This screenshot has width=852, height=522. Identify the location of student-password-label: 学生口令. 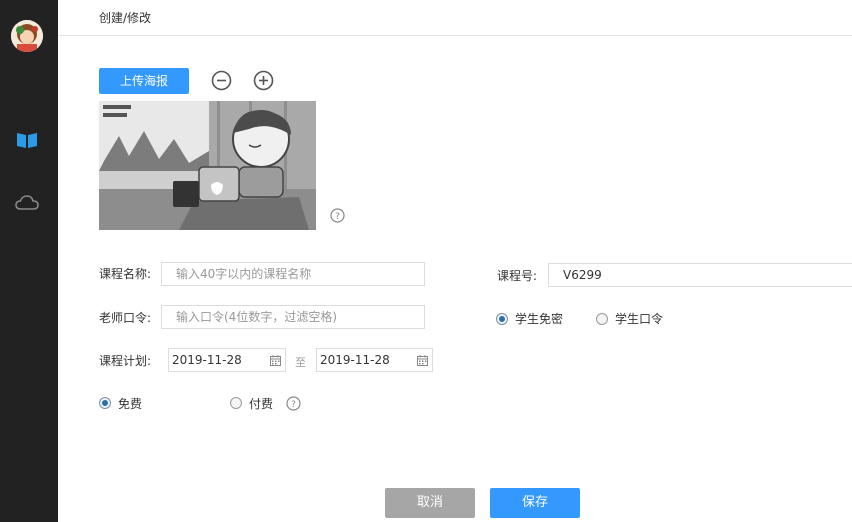
(639, 319).